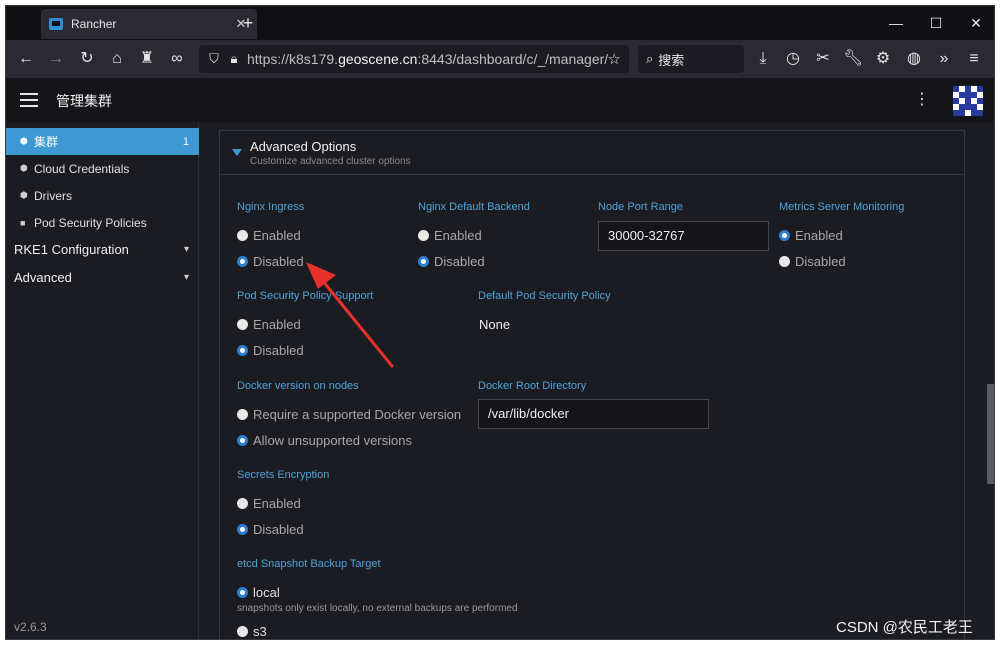  What do you see at coordinates (990, 380) in the screenshot?
I see `scrollbar` at bounding box center [990, 380].